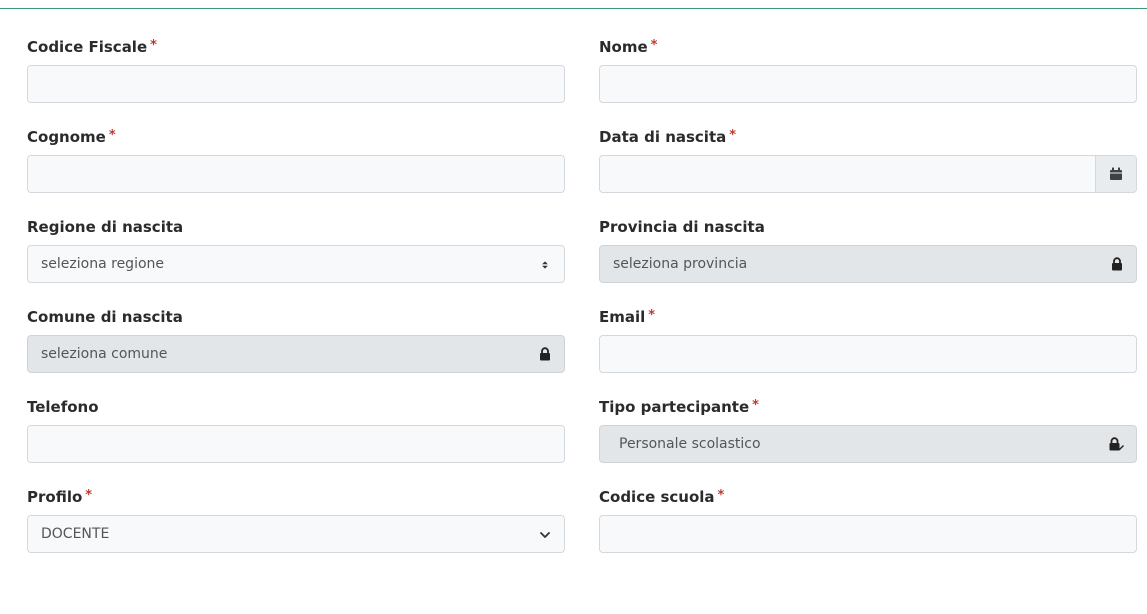 This screenshot has height=614, width=1147. Describe the element at coordinates (868, 534) in the screenshot. I see `codice-scuola-input` at that location.